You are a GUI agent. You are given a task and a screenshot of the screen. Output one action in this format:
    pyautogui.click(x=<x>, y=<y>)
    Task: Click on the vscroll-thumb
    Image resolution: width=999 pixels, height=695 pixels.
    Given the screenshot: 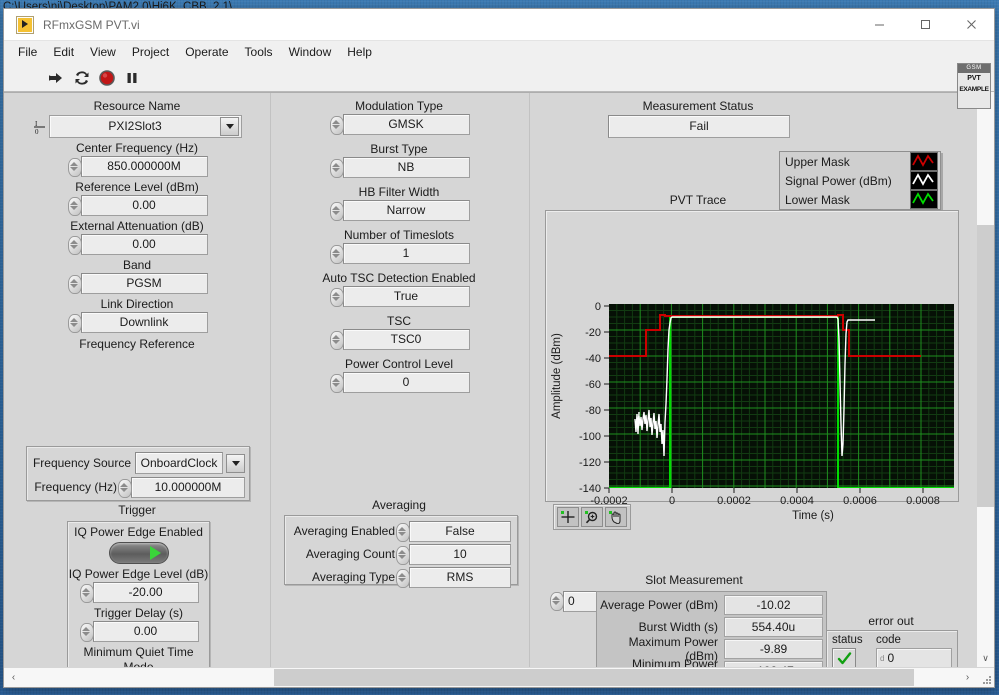 What is the action you would take?
    pyautogui.click(x=985, y=366)
    